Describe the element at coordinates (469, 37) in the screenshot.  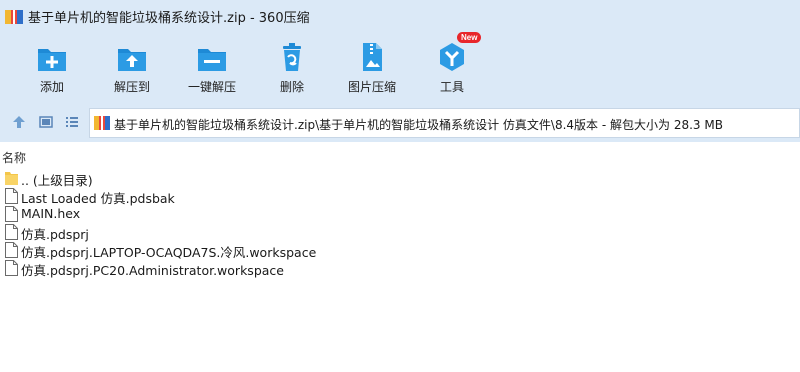
I see `new-badge: New` at that location.